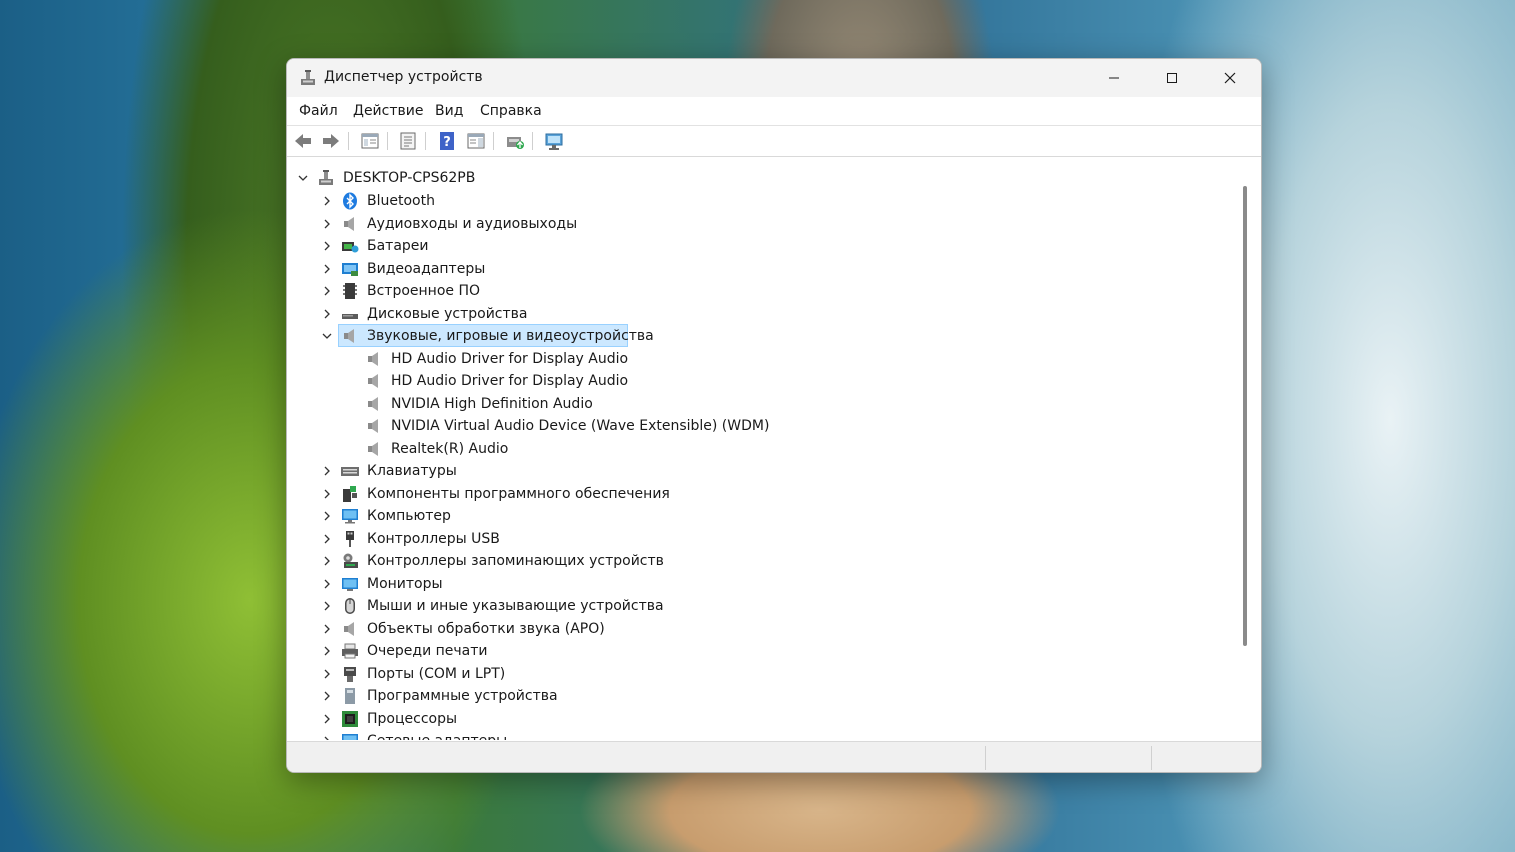 Image resolution: width=1515 pixels, height=852 pixels. I want to click on tree-category-label: Контроллеры запоминающих устройств, so click(515, 561).